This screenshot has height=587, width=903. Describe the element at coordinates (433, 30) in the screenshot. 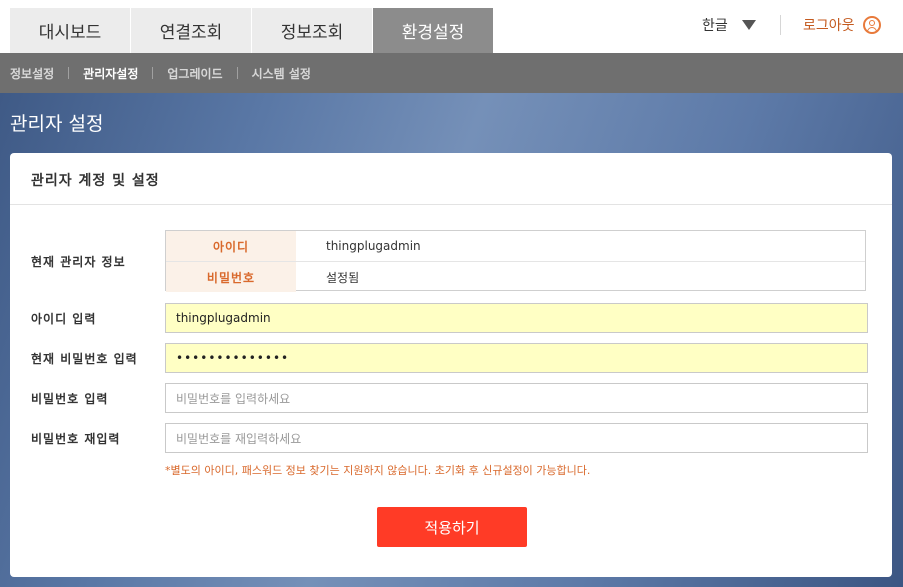

I see `tab-settings: 환경설정` at that location.